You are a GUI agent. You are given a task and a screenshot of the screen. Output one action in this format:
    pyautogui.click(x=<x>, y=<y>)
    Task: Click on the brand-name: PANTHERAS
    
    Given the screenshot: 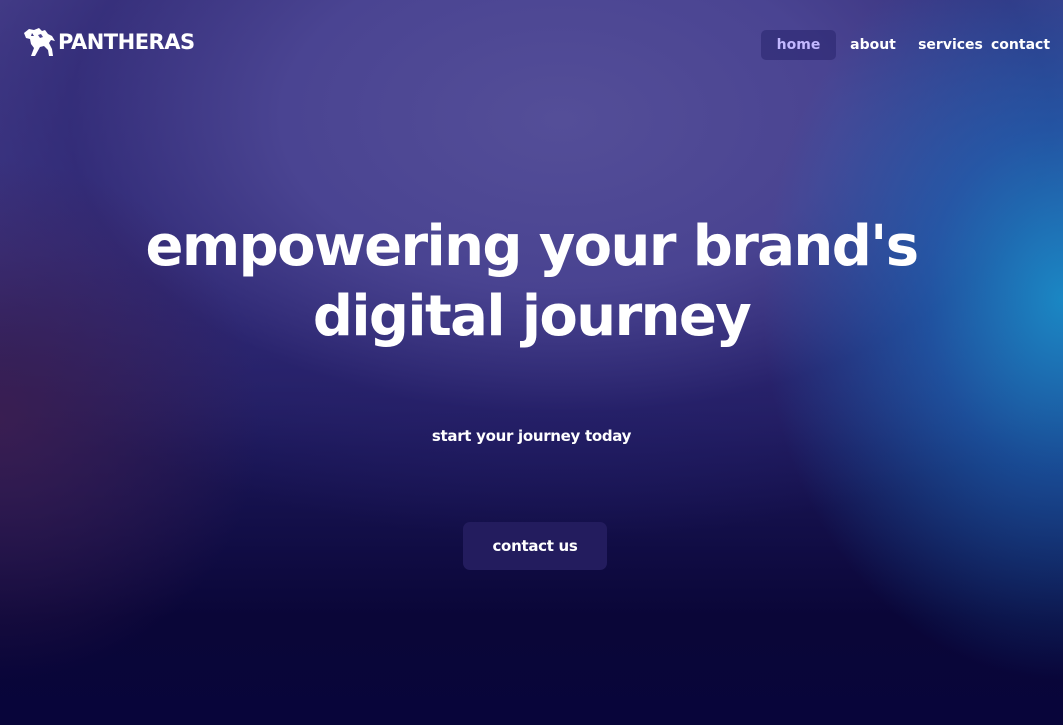 What is the action you would take?
    pyautogui.click(x=126, y=42)
    